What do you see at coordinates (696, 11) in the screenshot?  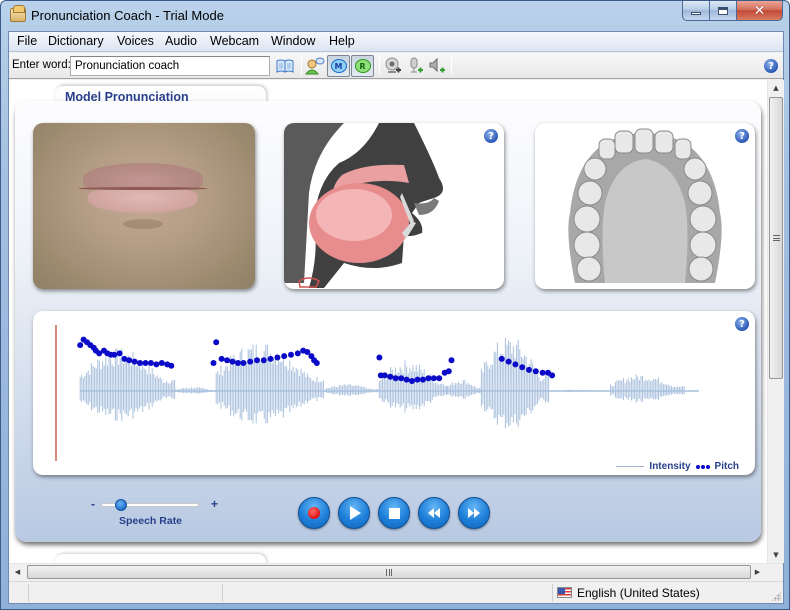 I see `minimize-button` at bounding box center [696, 11].